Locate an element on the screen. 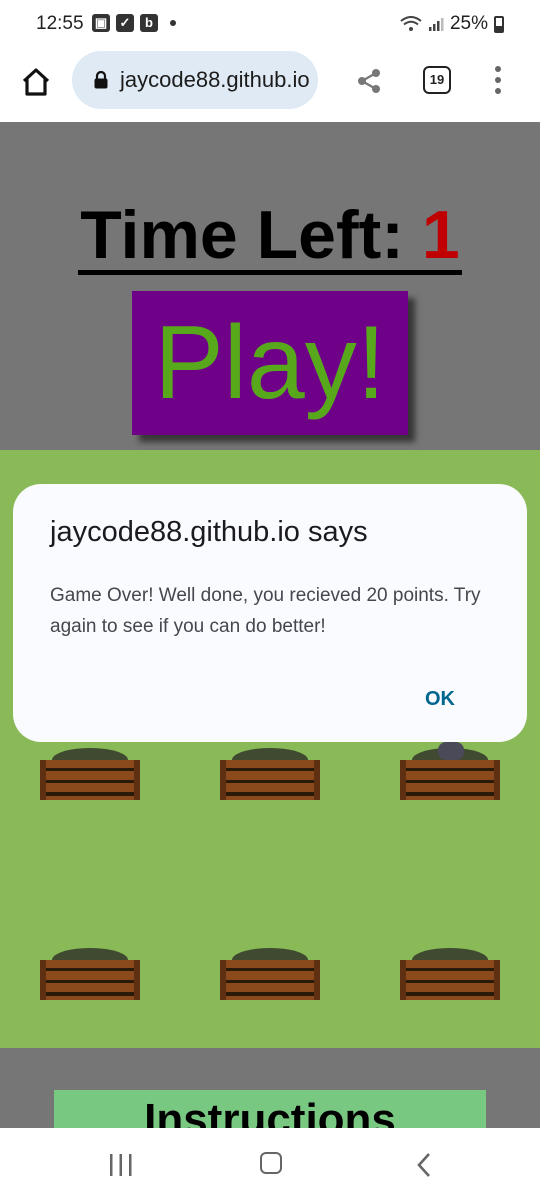 The image size is (540, 1200). browser-toolbar: jaycode88.github.io 19 is located at coordinates (270, 85).